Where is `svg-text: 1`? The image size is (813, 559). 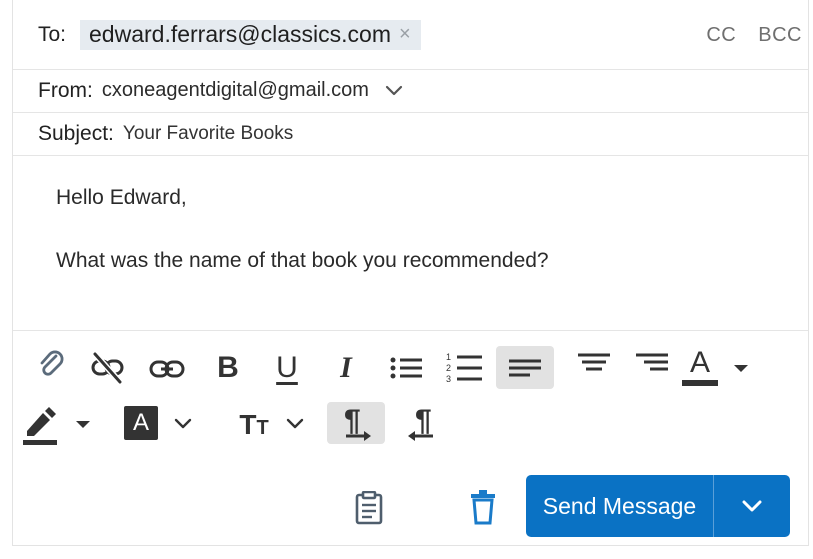 svg-text: 1 is located at coordinates (448, 357).